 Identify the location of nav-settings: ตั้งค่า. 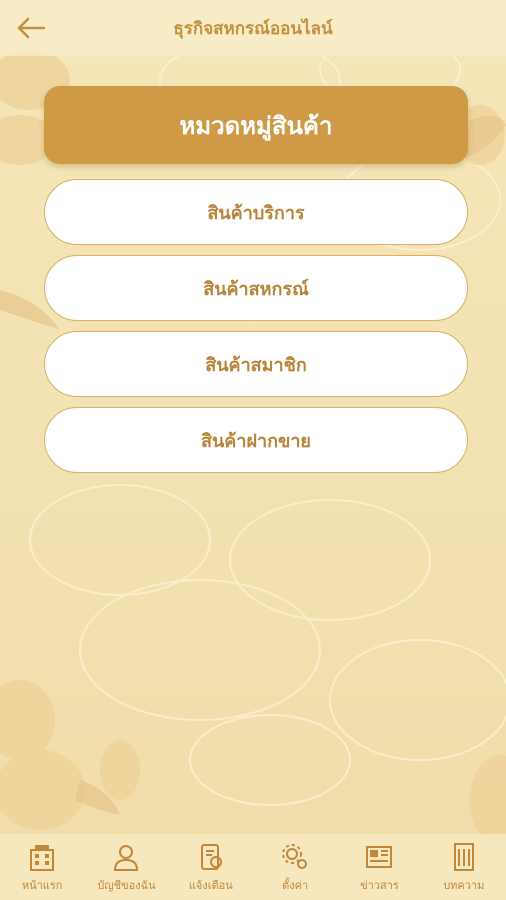
(295, 867).